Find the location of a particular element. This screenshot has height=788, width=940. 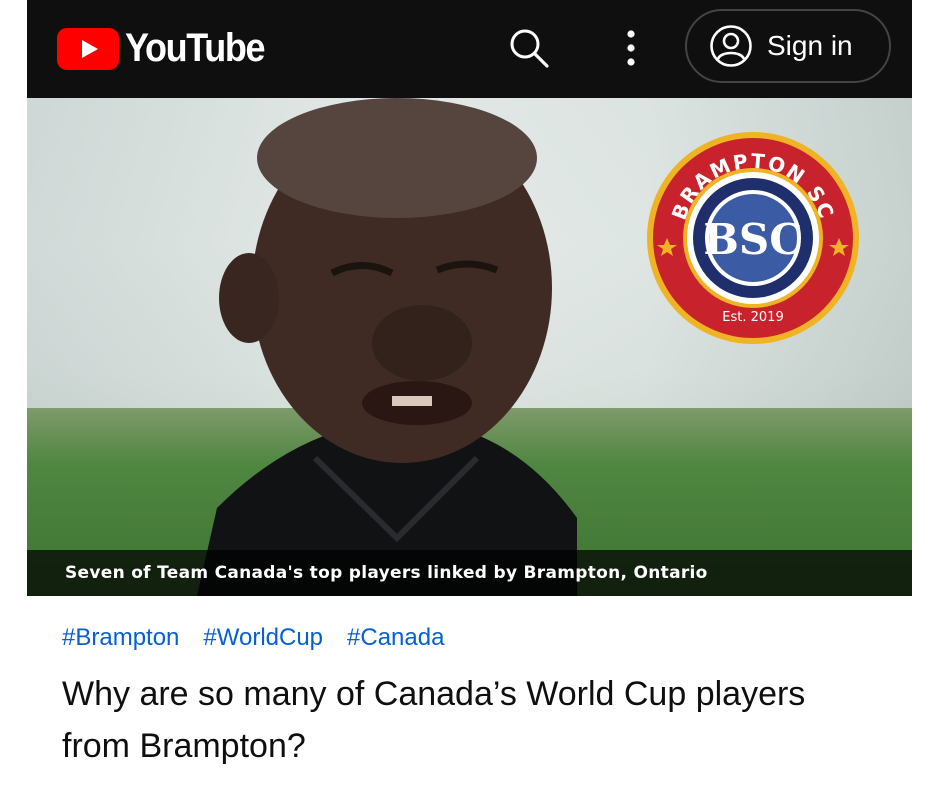

more-options-button is located at coordinates (631, 48).